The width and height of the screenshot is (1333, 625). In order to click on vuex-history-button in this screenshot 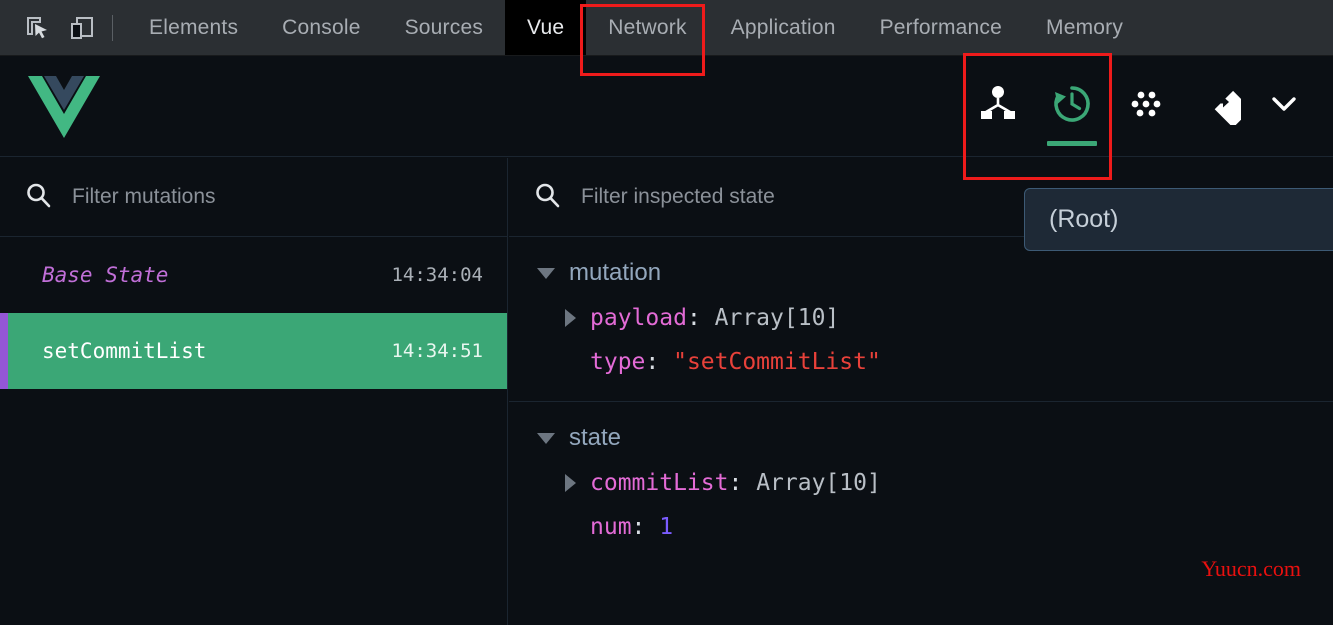, I will do `click(1072, 107)`.